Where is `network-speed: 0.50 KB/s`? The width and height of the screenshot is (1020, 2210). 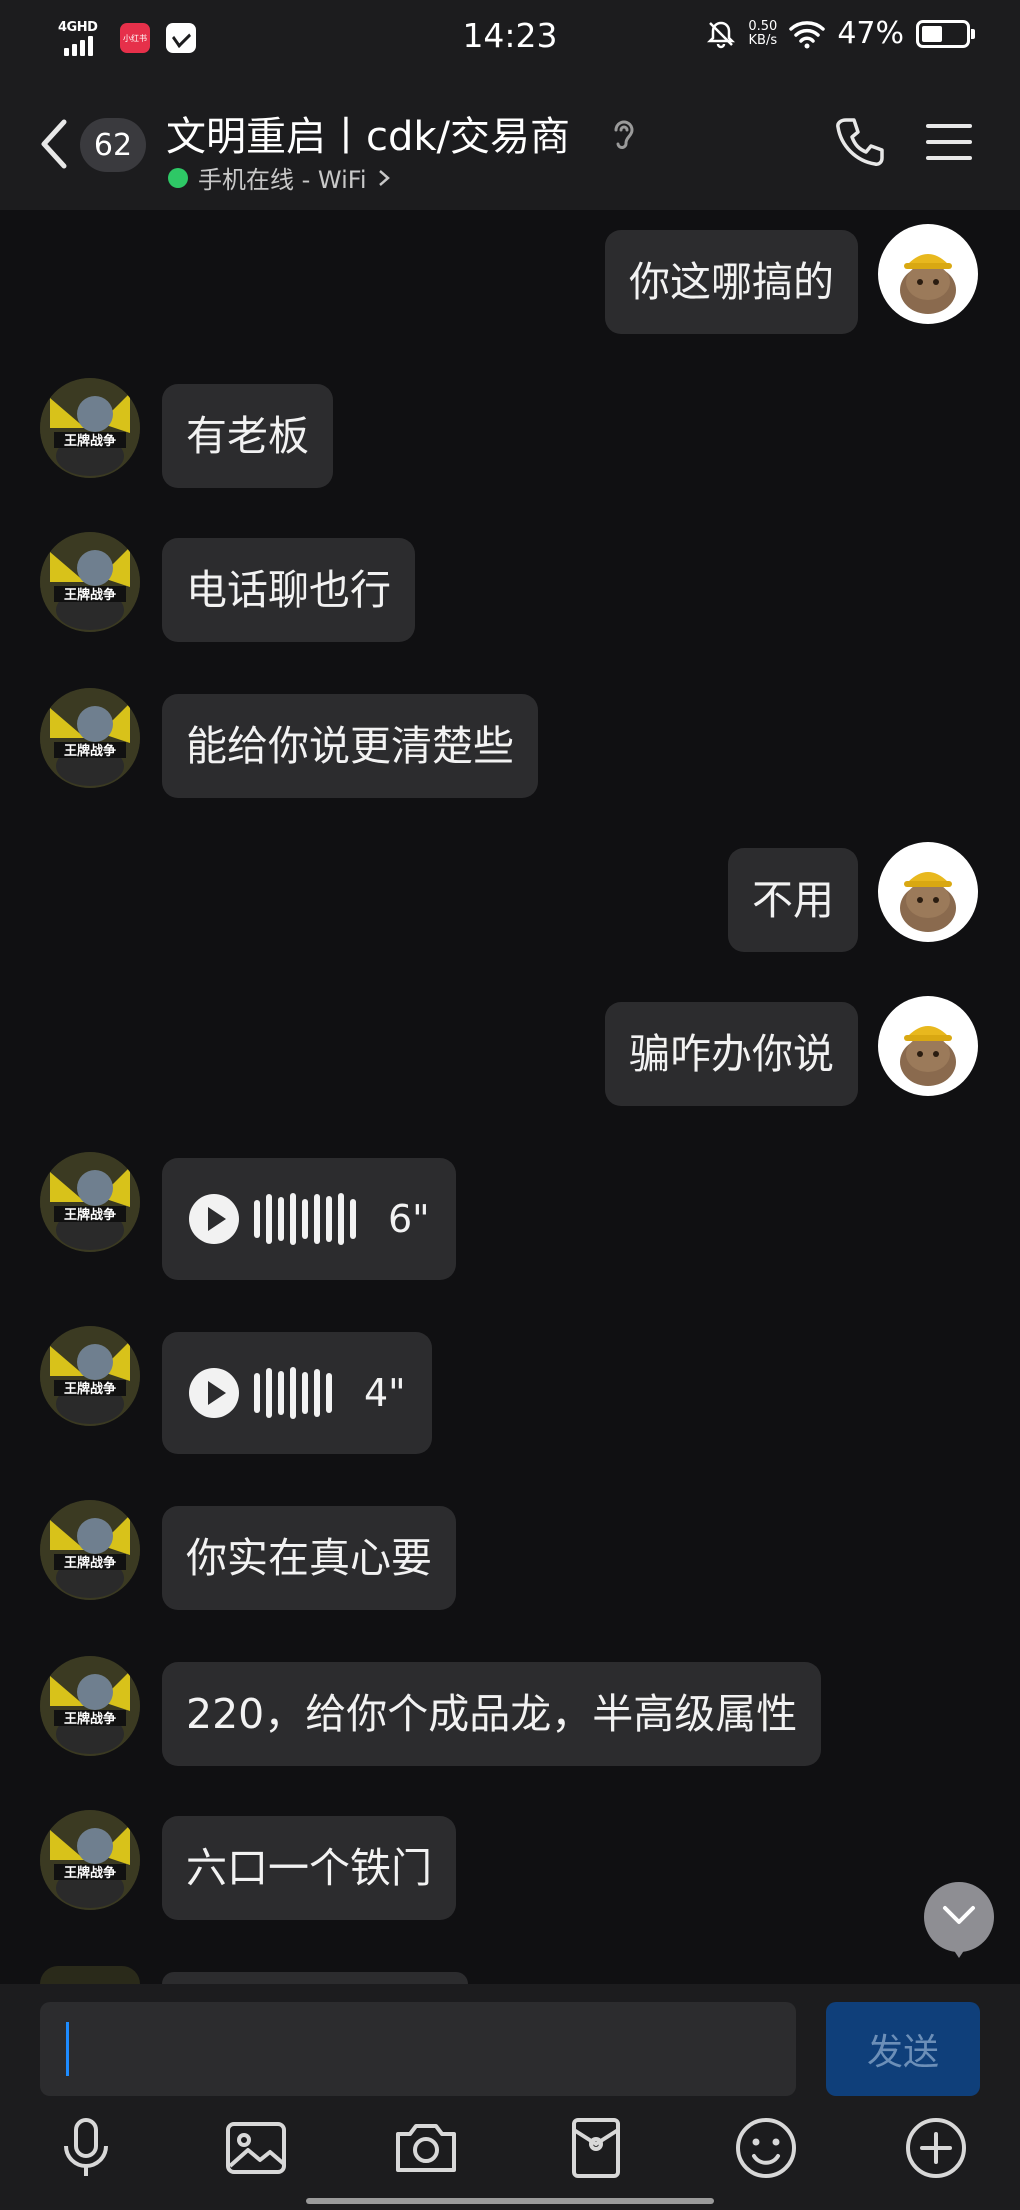
network-speed: 0.50 KB/s is located at coordinates (763, 33).